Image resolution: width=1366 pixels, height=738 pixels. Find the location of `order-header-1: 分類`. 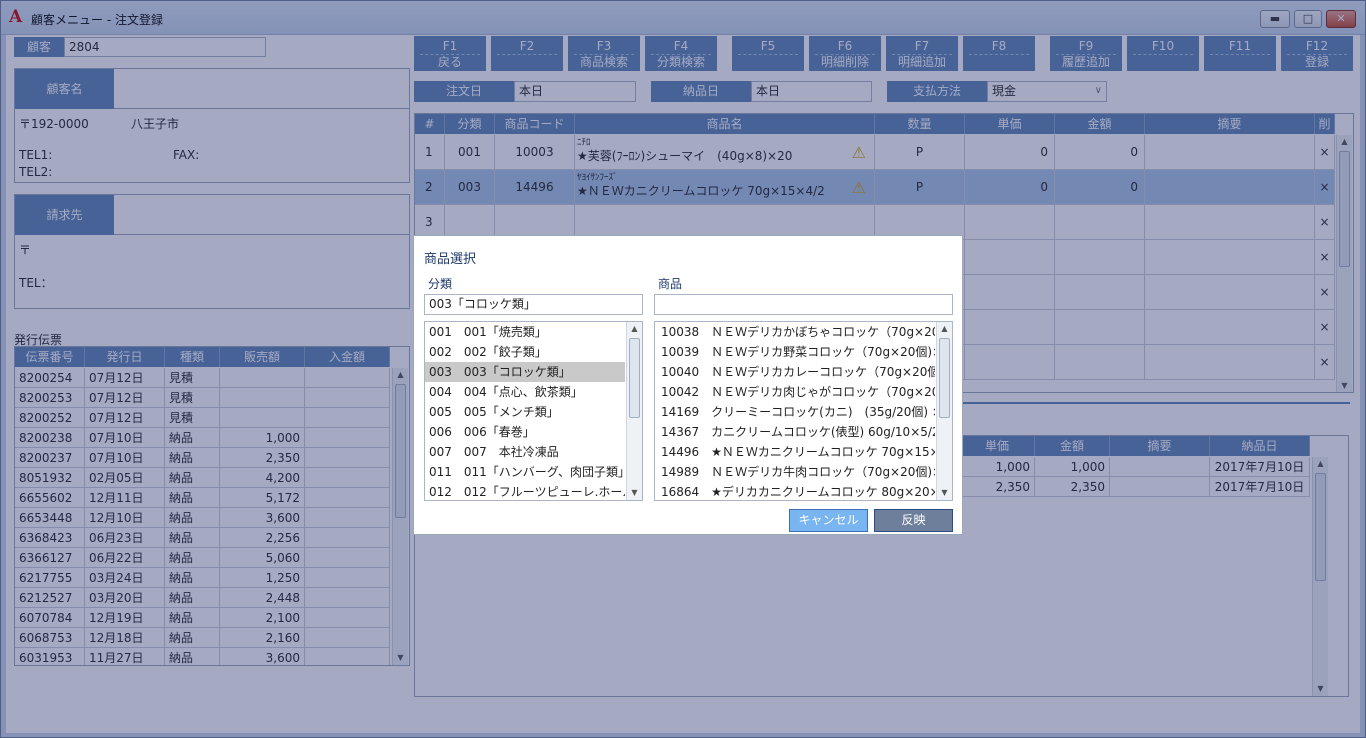

order-header-1: 分類 is located at coordinates (470, 124).